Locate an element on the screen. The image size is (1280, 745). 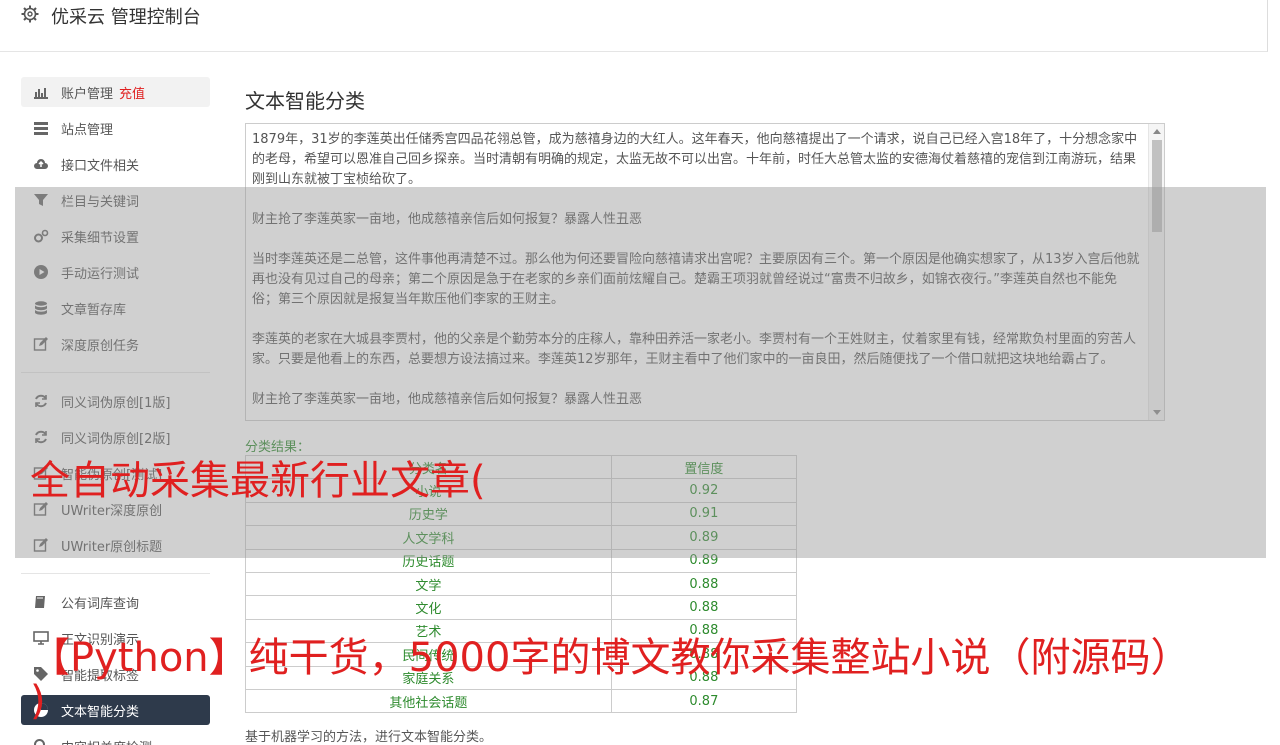
bar-chart-icon is located at coordinates (41, 92).